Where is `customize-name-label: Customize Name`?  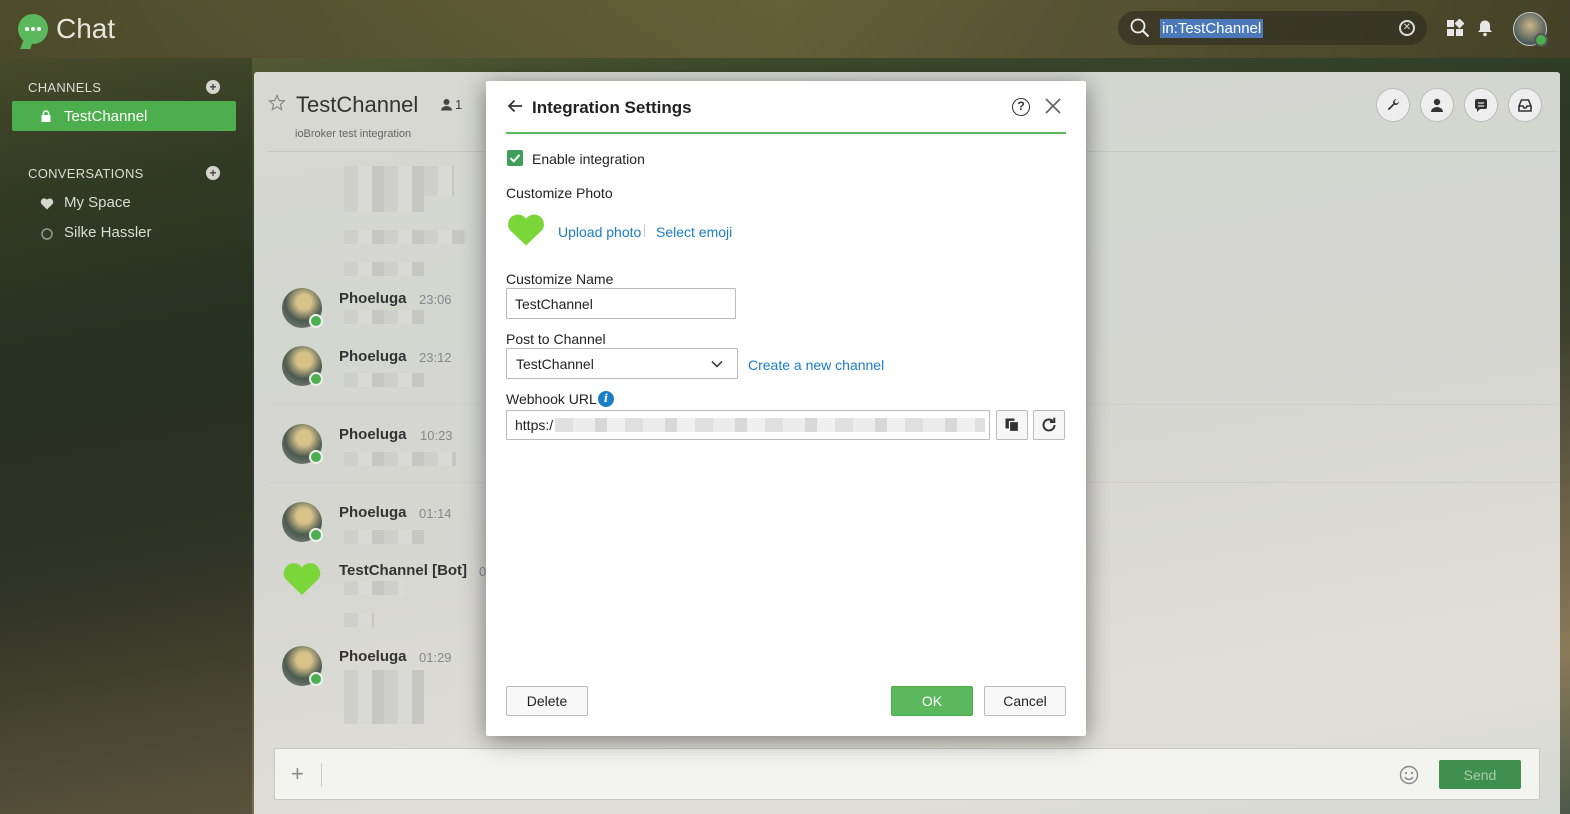
customize-name-label: Customize Name is located at coordinates (560, 279).